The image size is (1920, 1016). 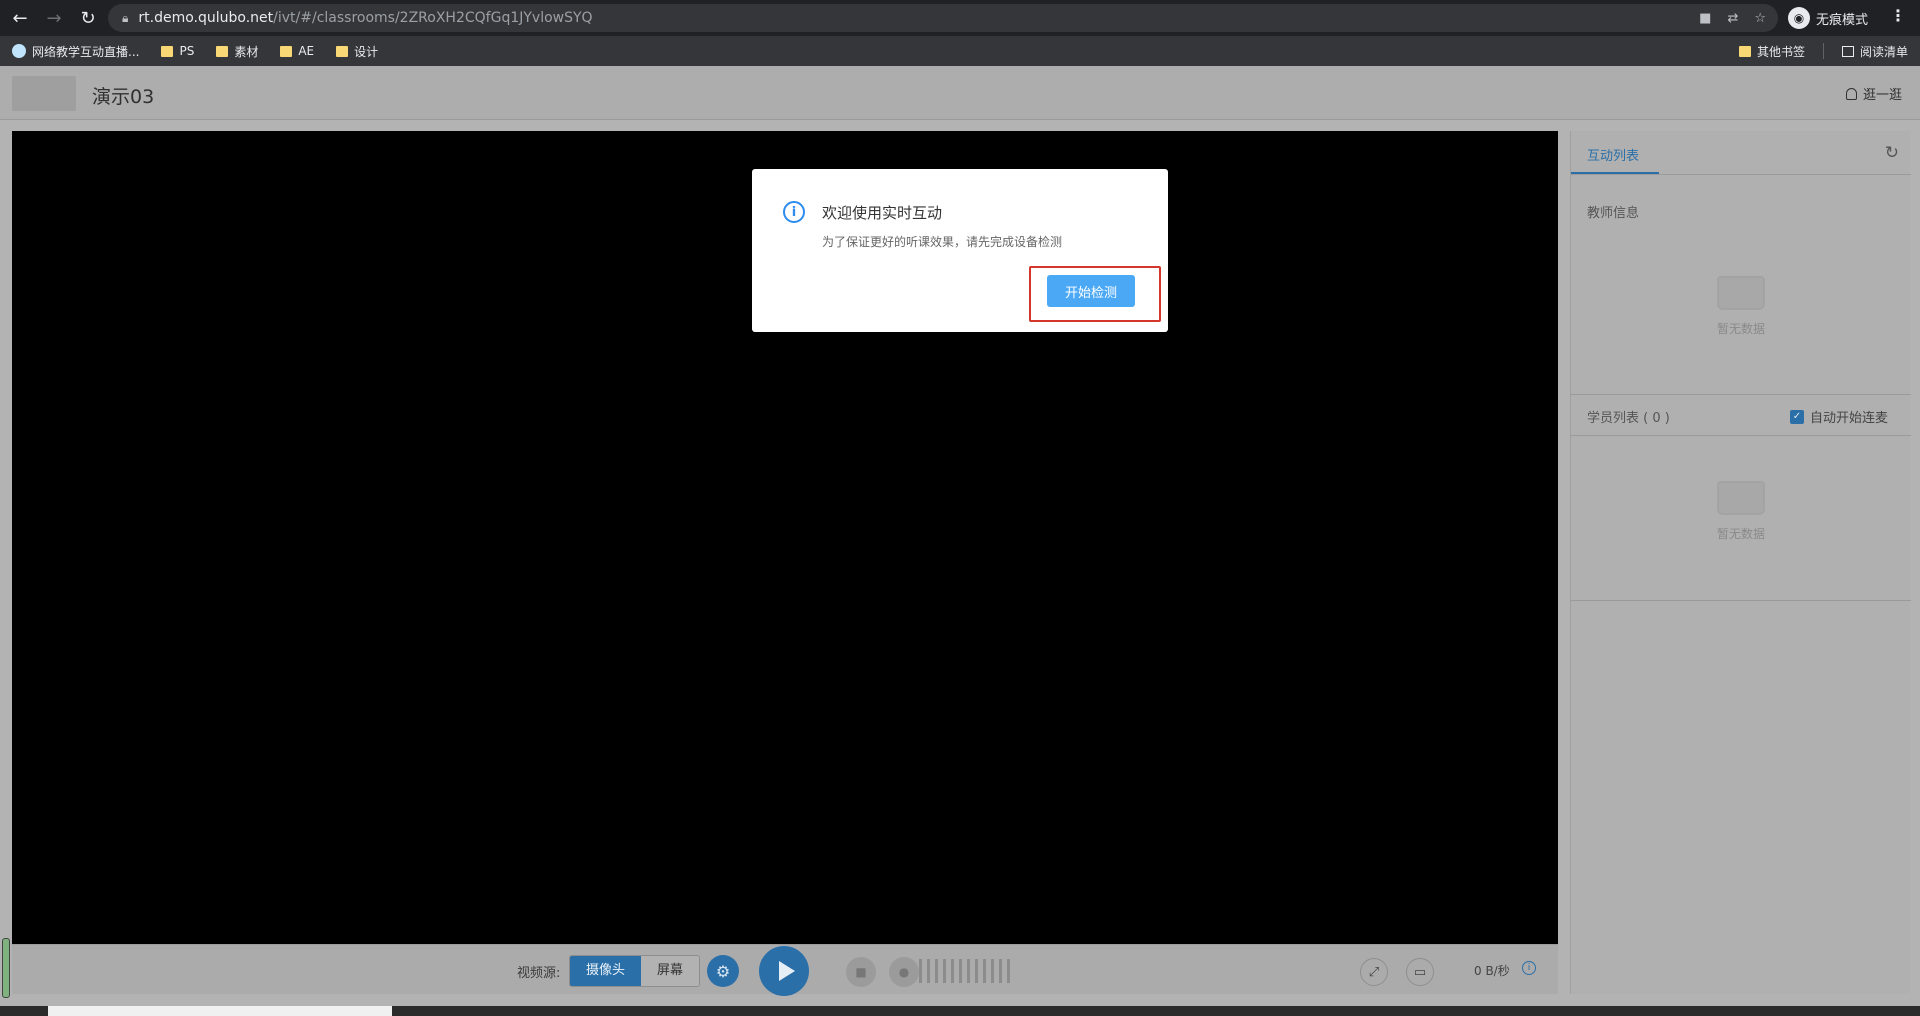 I want to click on video-source-toggle: 摄像头 屏幕, so click(x=635, y=971).